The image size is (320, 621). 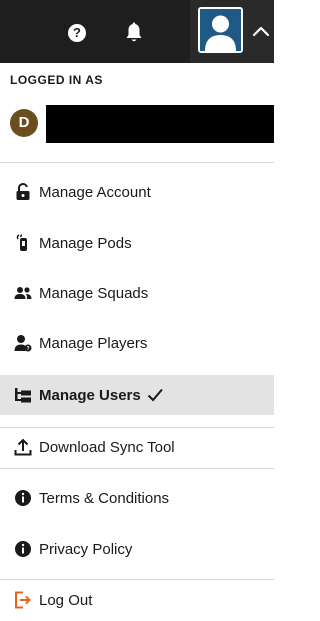 I want to click on top-bar: ?, so click(x=137, y=31).